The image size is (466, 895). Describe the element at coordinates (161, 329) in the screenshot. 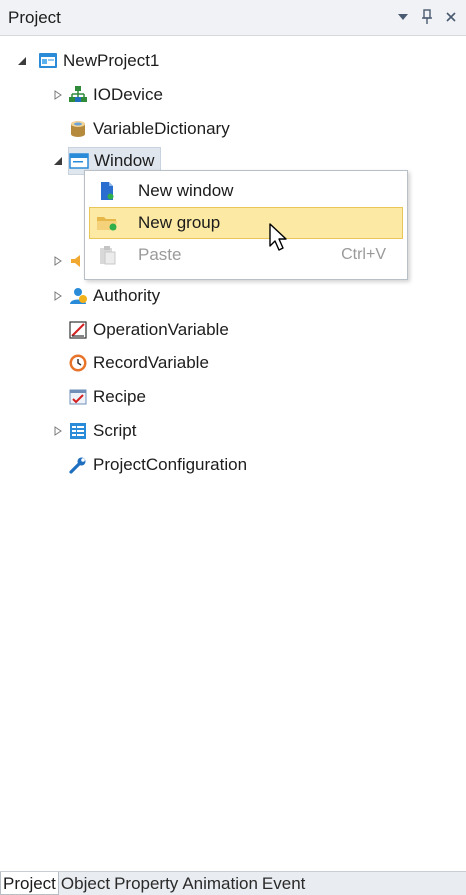

I see `tree-node-label: OperationVariable` at that location.